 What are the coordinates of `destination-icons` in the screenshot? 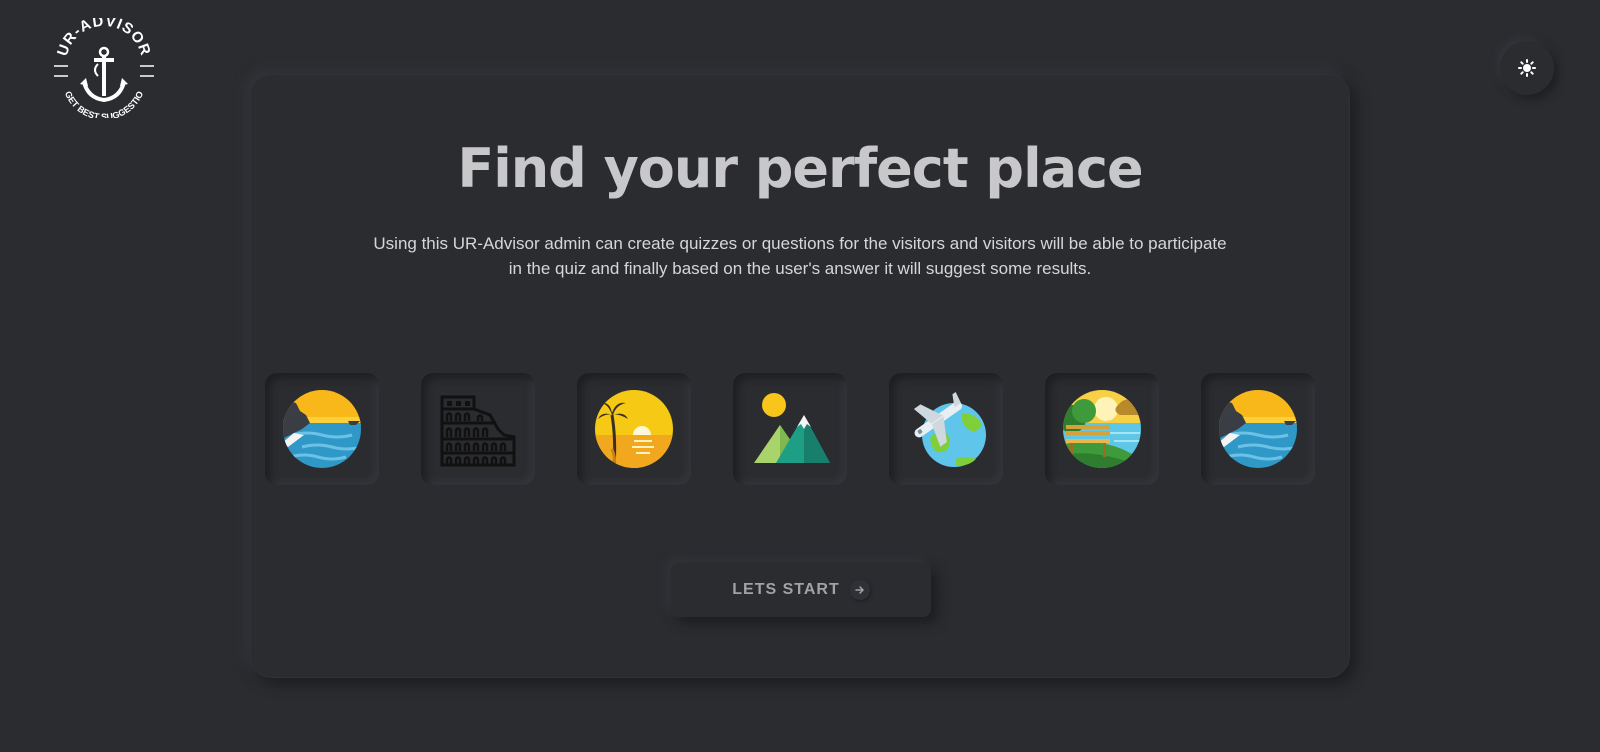 It's located at (801, 429).